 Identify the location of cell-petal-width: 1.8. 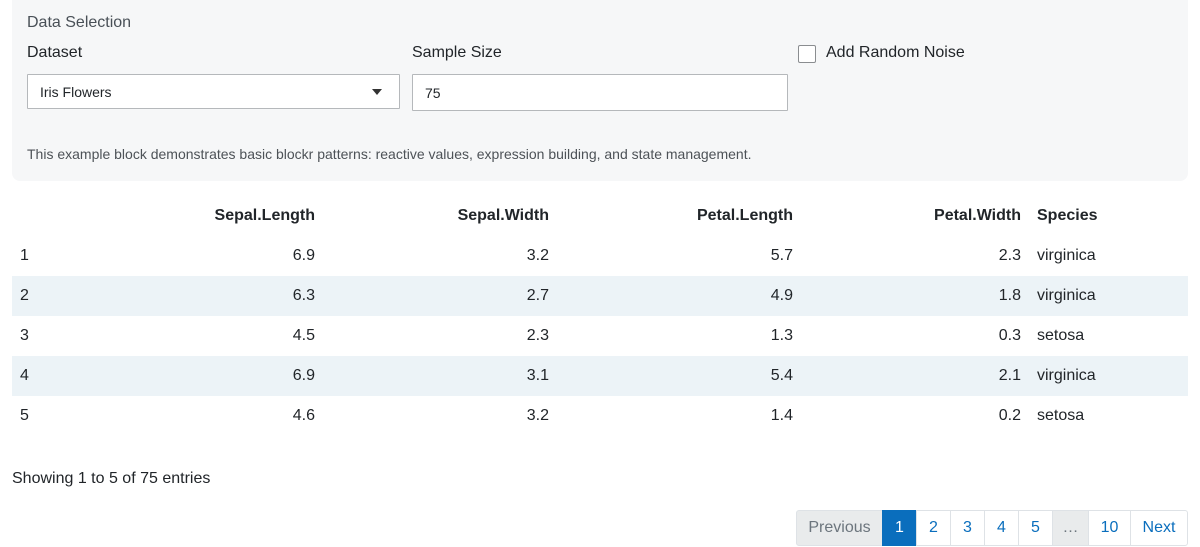
(907, 296).